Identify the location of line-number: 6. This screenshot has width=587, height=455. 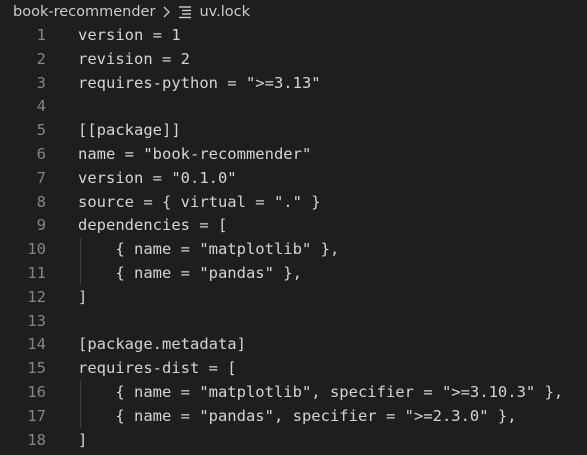
(41, 153).